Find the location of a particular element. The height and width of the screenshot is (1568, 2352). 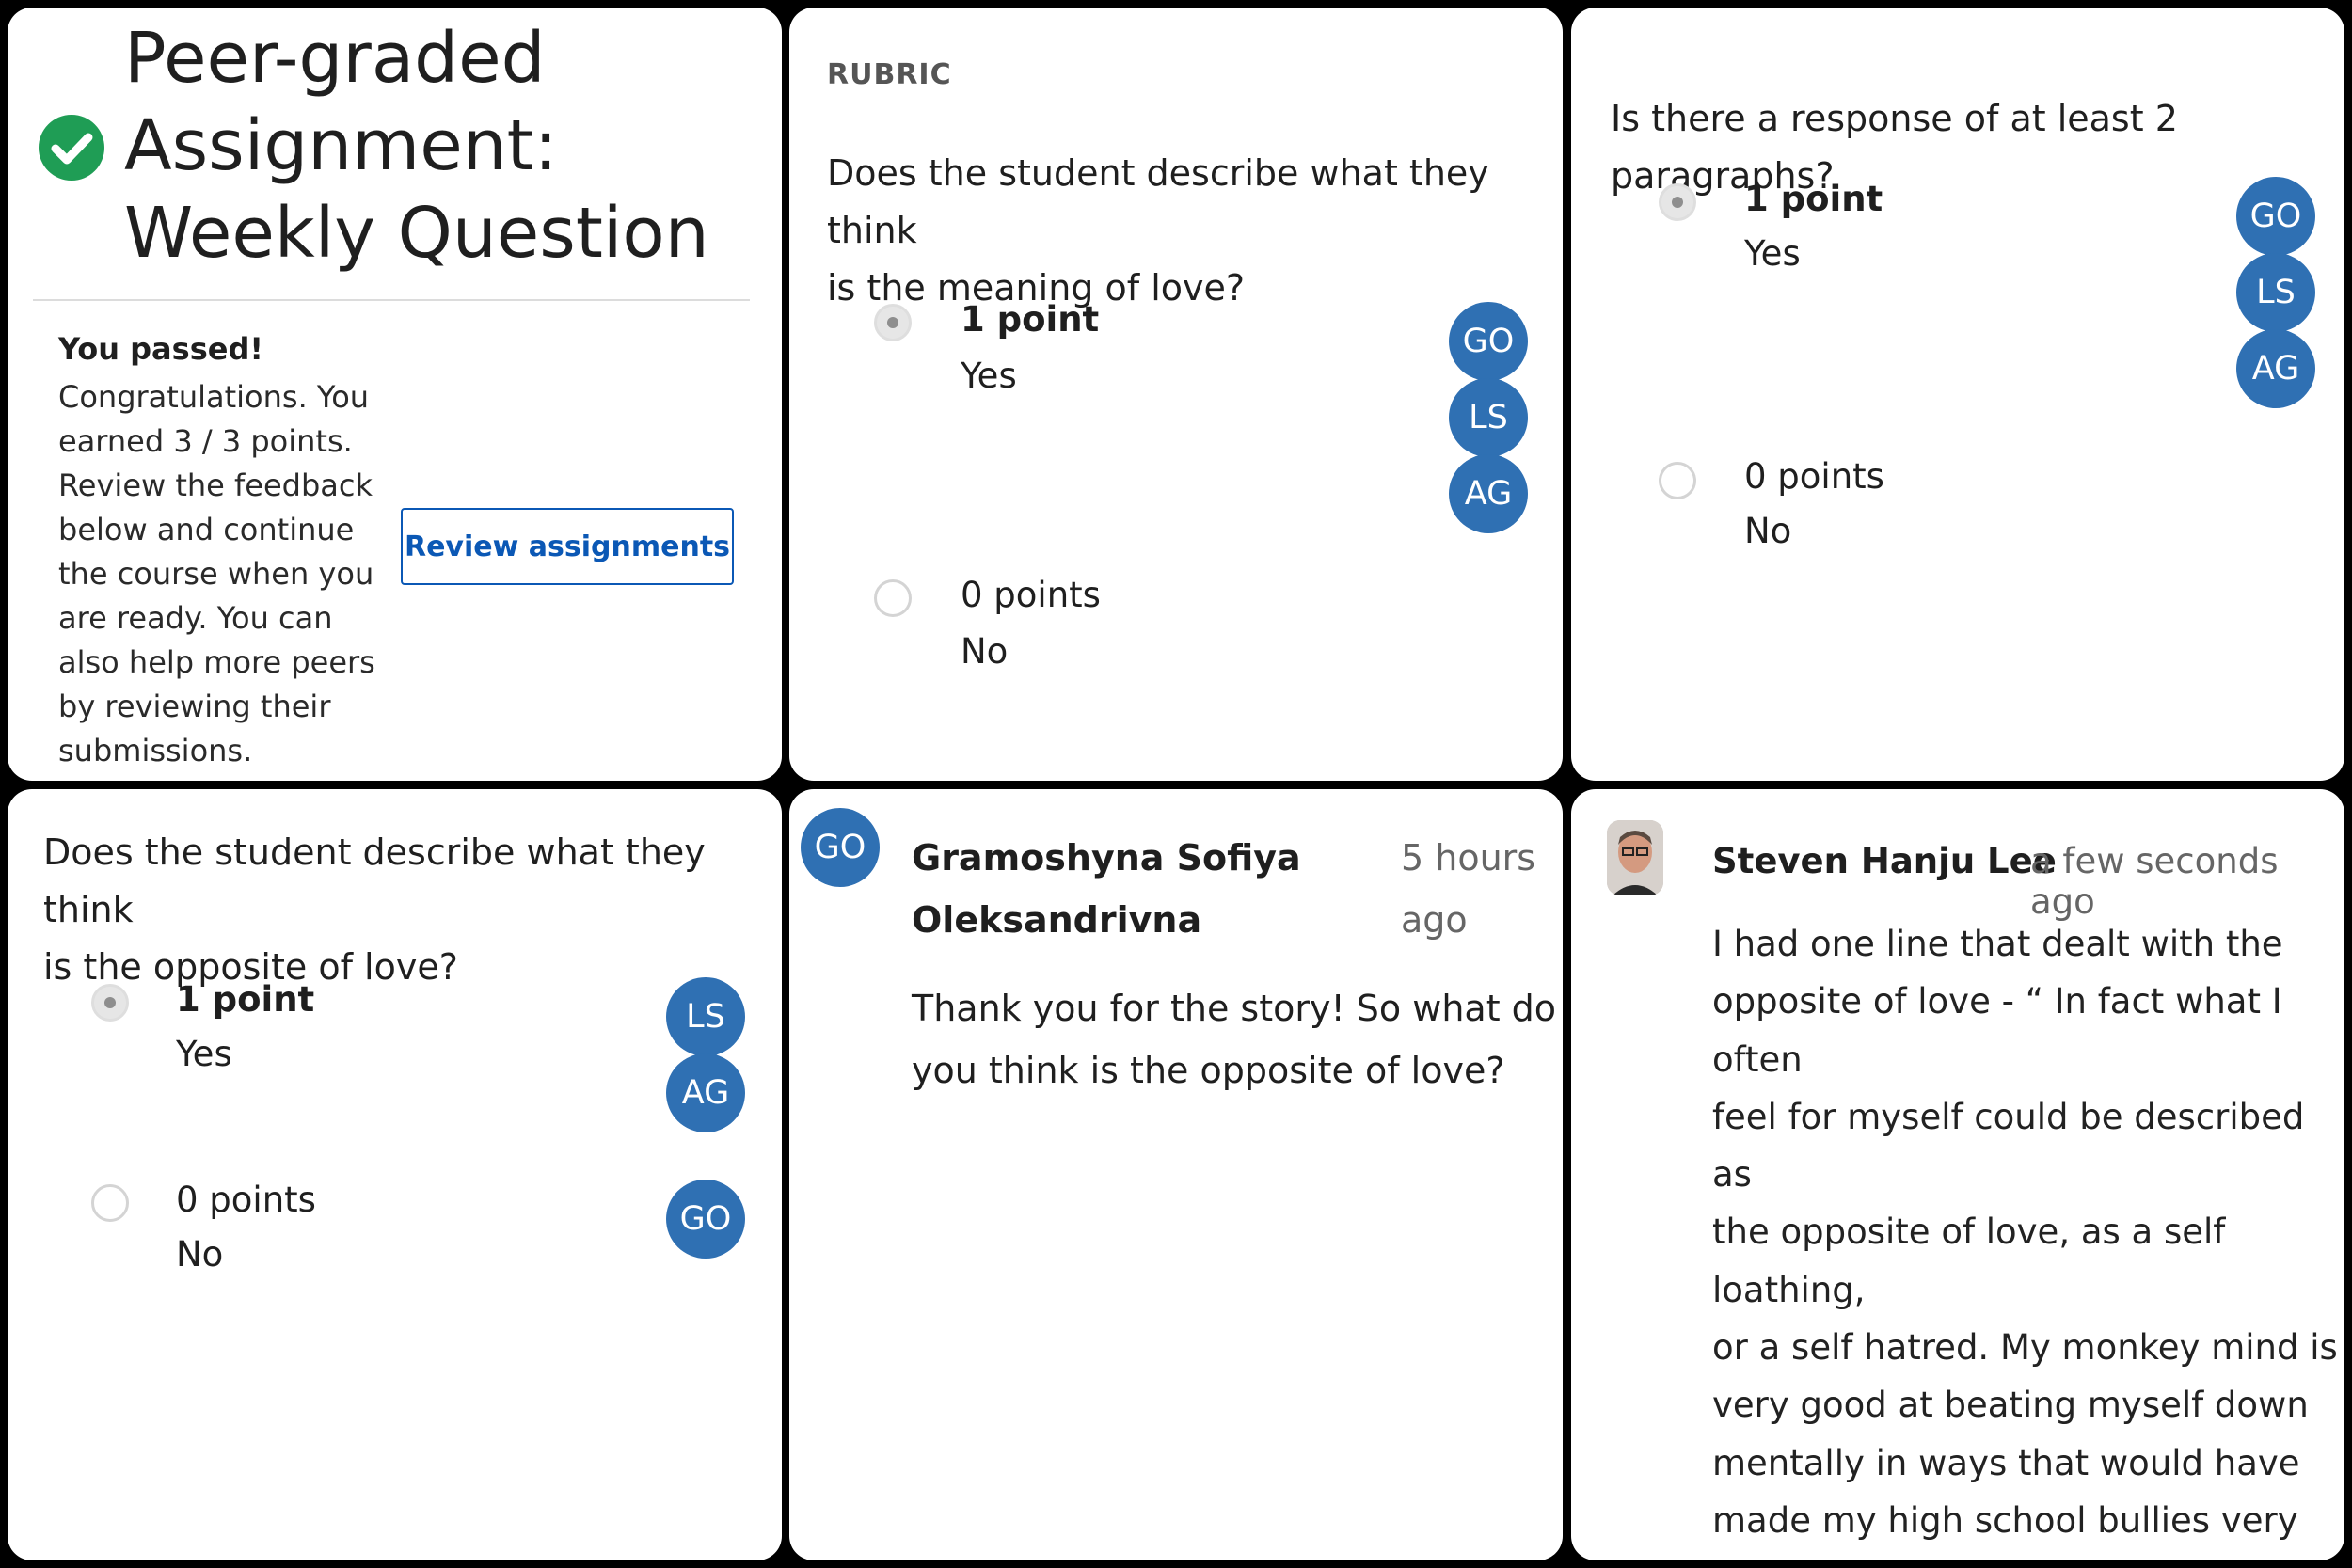

review-assignments-button: Review assignments is located at coordinates (567, 546).